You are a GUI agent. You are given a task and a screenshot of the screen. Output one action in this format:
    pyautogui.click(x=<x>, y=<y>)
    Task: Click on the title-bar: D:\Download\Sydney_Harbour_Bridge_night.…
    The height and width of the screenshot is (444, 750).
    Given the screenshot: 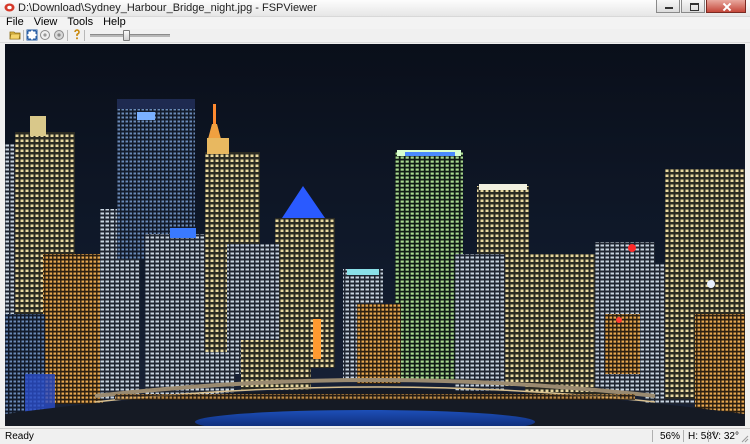 What is the action you would take?
    pyautogui.click(x=375, y=8)
    